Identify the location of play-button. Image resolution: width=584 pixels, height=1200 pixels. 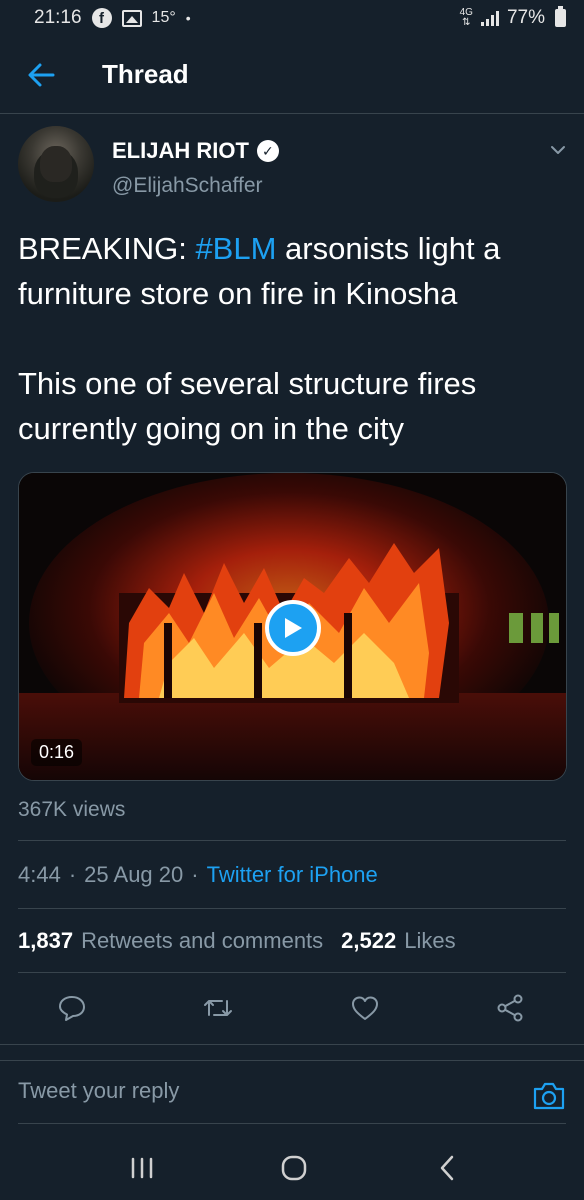
(293, 628).